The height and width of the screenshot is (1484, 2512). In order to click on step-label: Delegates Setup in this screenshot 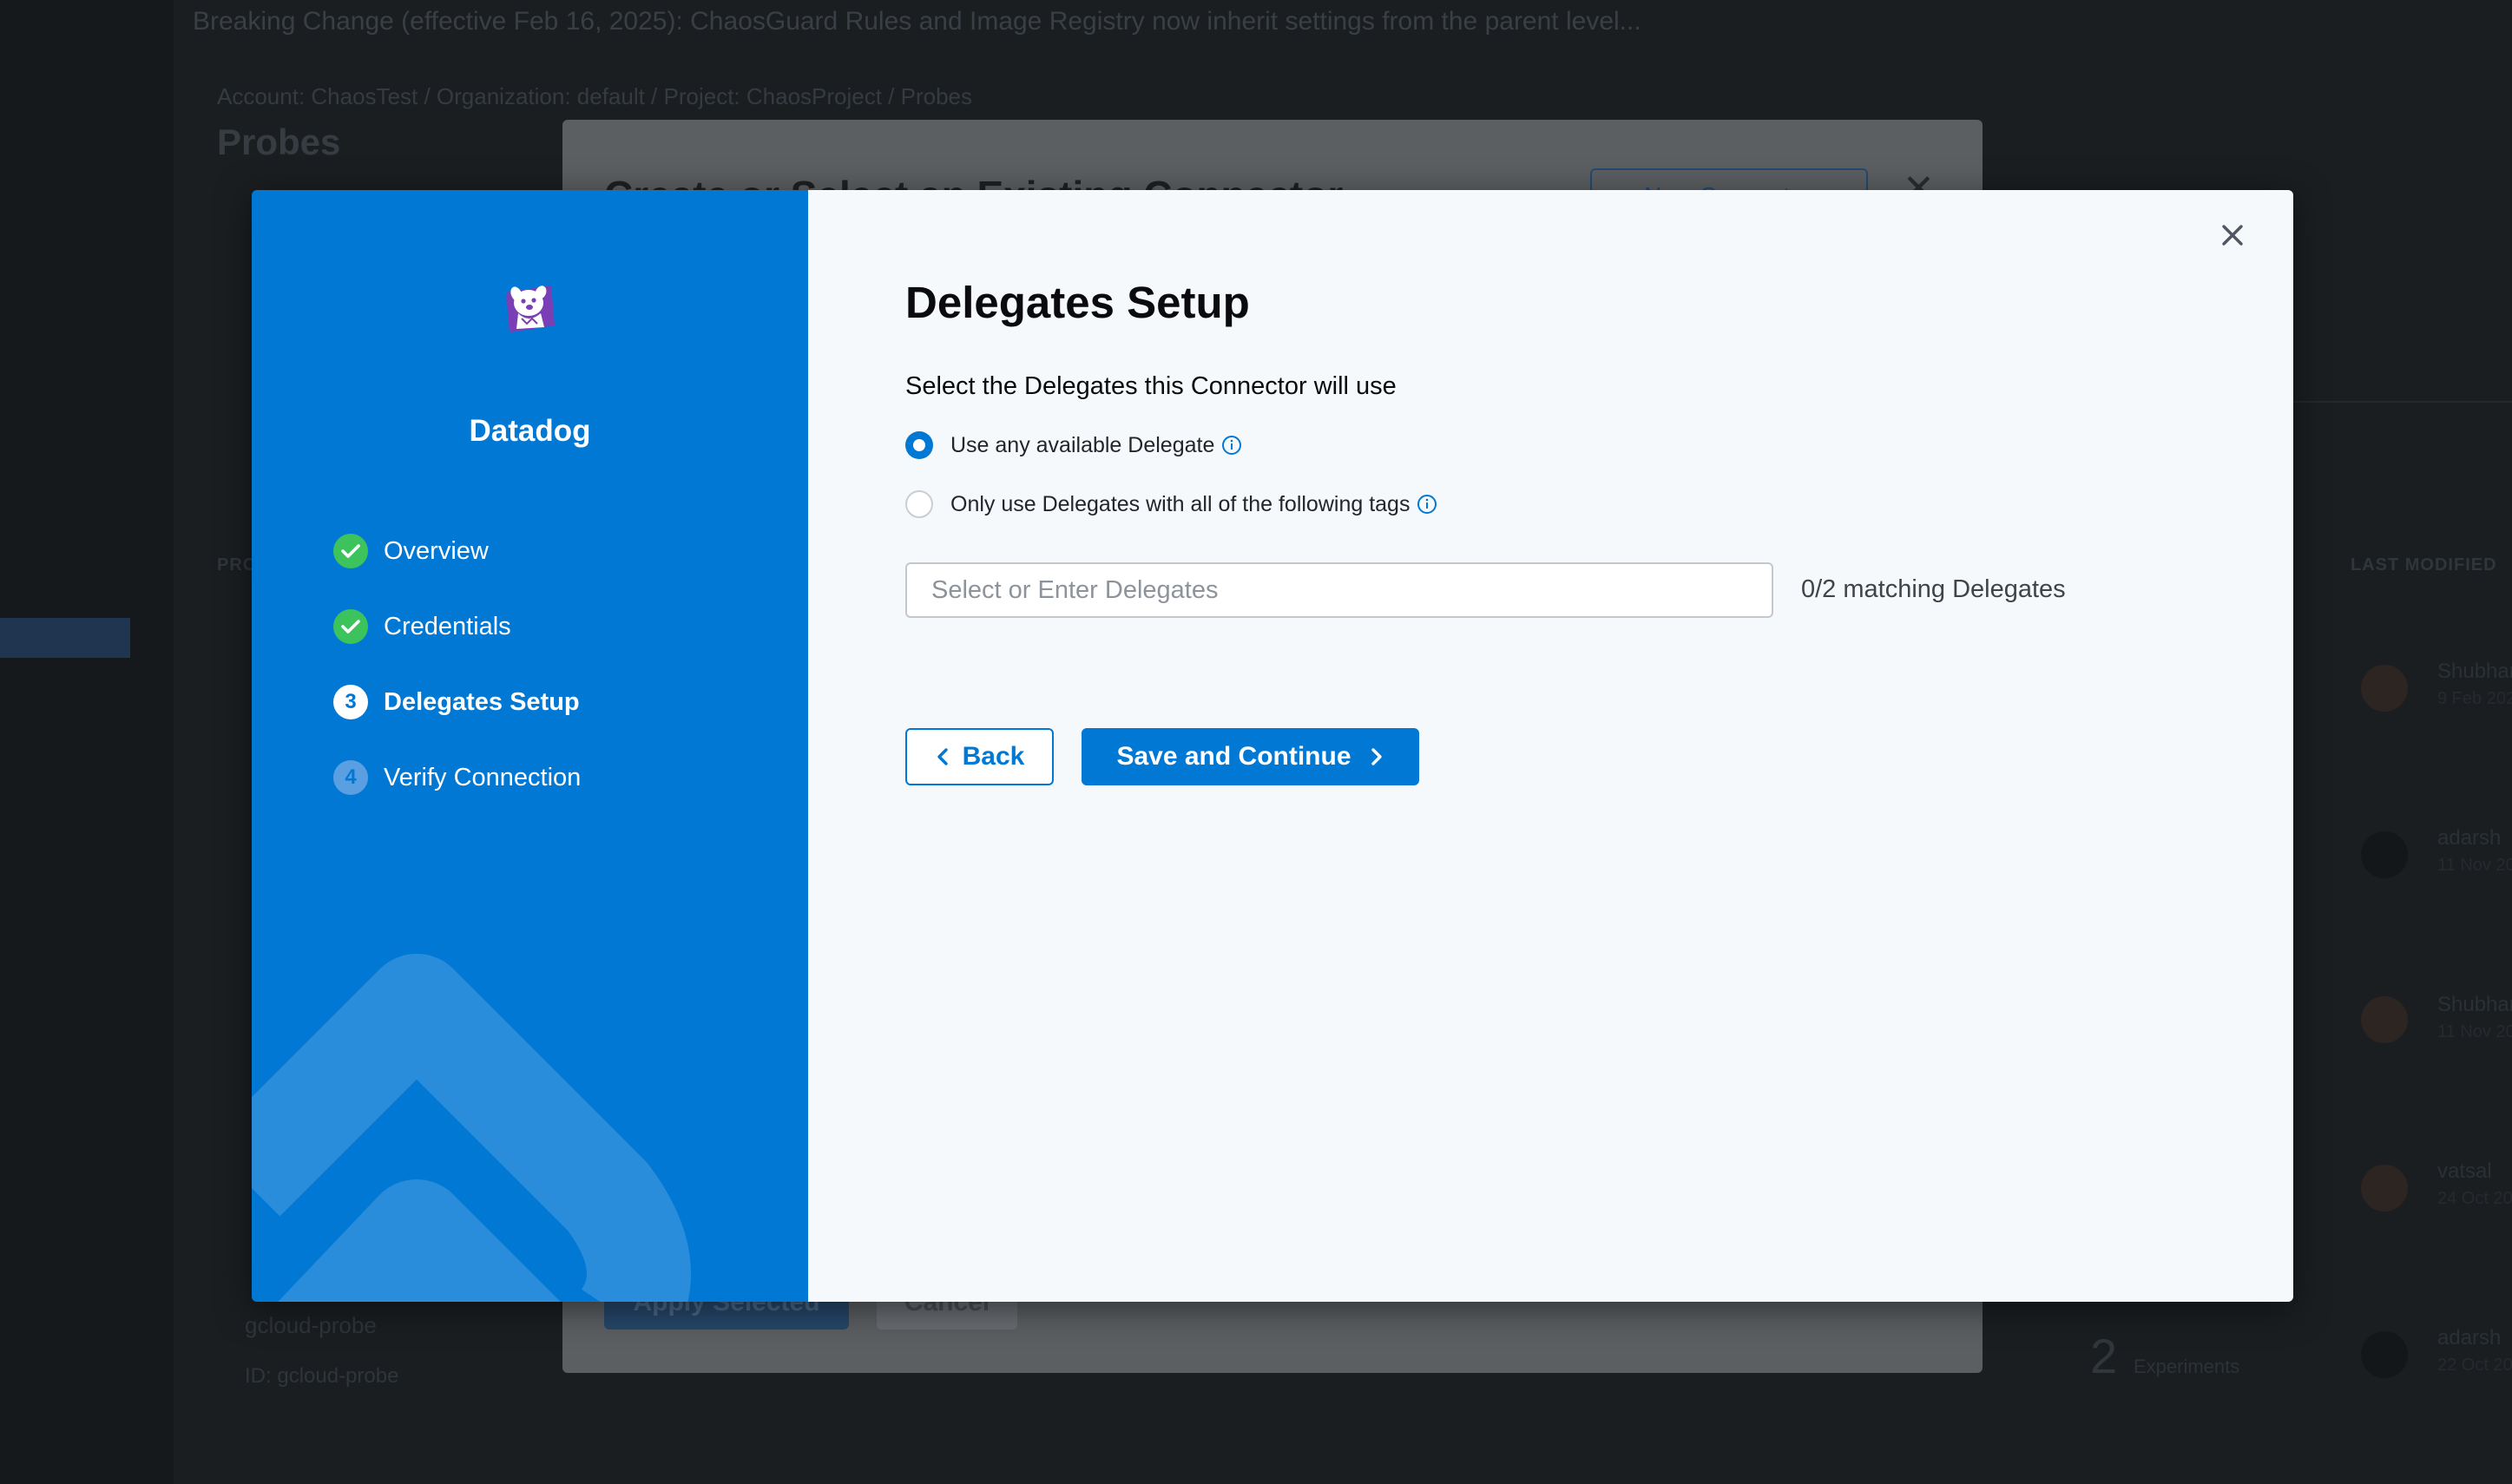, I will do `click(482, 701)`.